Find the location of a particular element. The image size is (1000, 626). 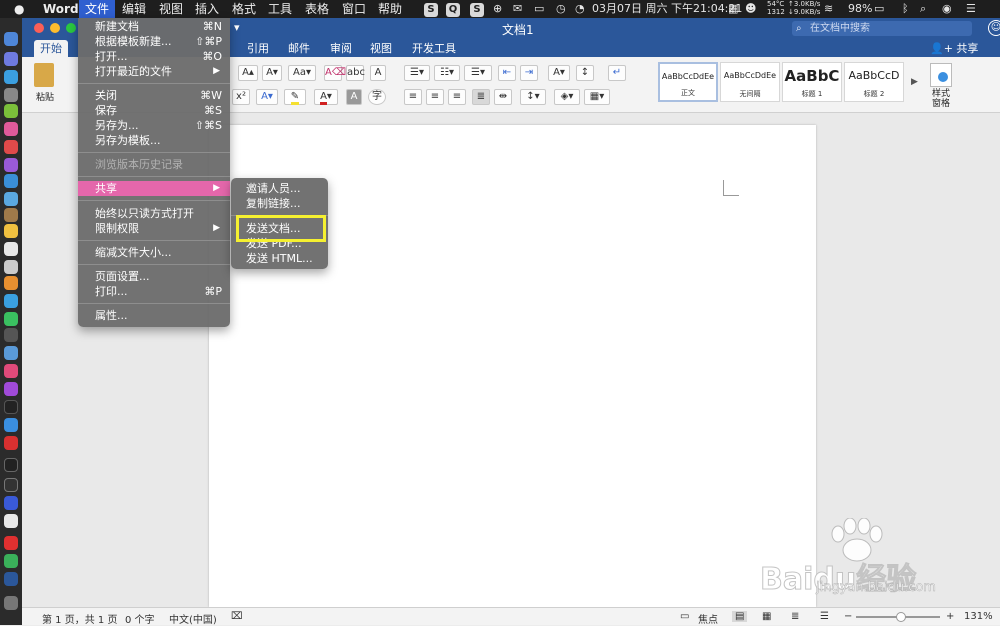

vpn-icon is located at coordinates (11, 503).